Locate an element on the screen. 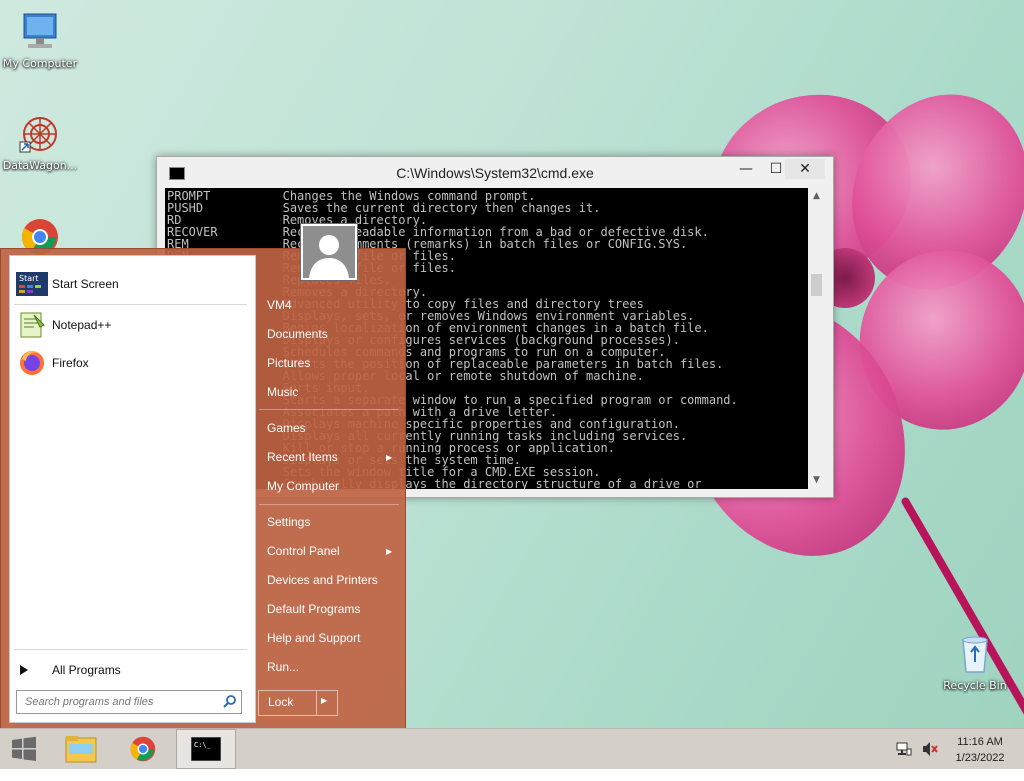 This screenshot has height=781, width=1024. right-item-games: Games is located at coordinates (286, 428).